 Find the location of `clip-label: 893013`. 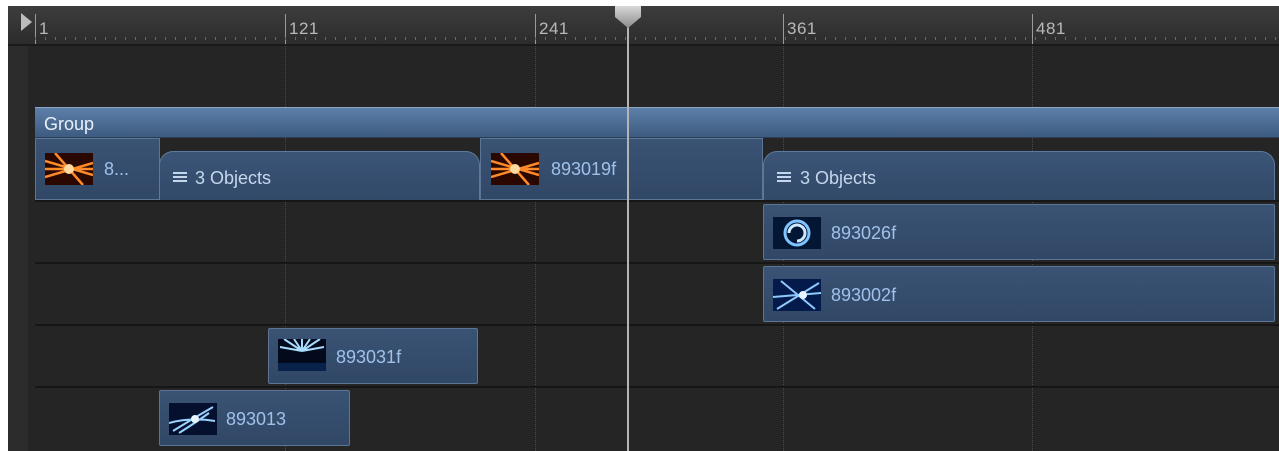

clip-label: 893013 is located at coordinates (256, 419).